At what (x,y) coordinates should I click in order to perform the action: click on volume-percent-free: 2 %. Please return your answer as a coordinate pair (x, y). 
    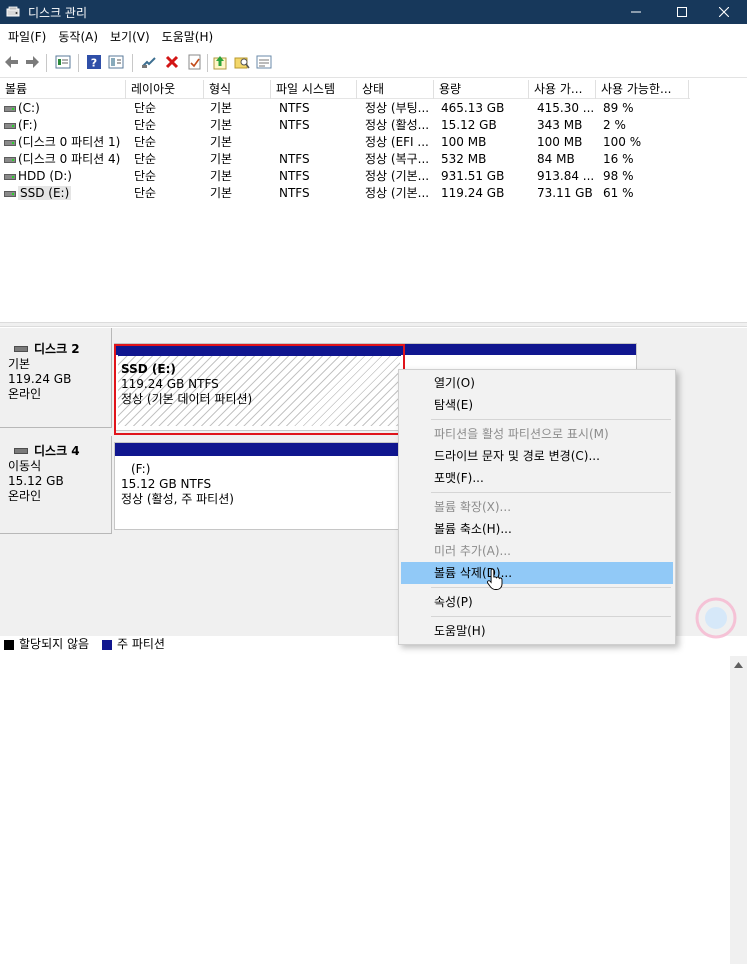
    Looking at the image, I should click on (614, 125).